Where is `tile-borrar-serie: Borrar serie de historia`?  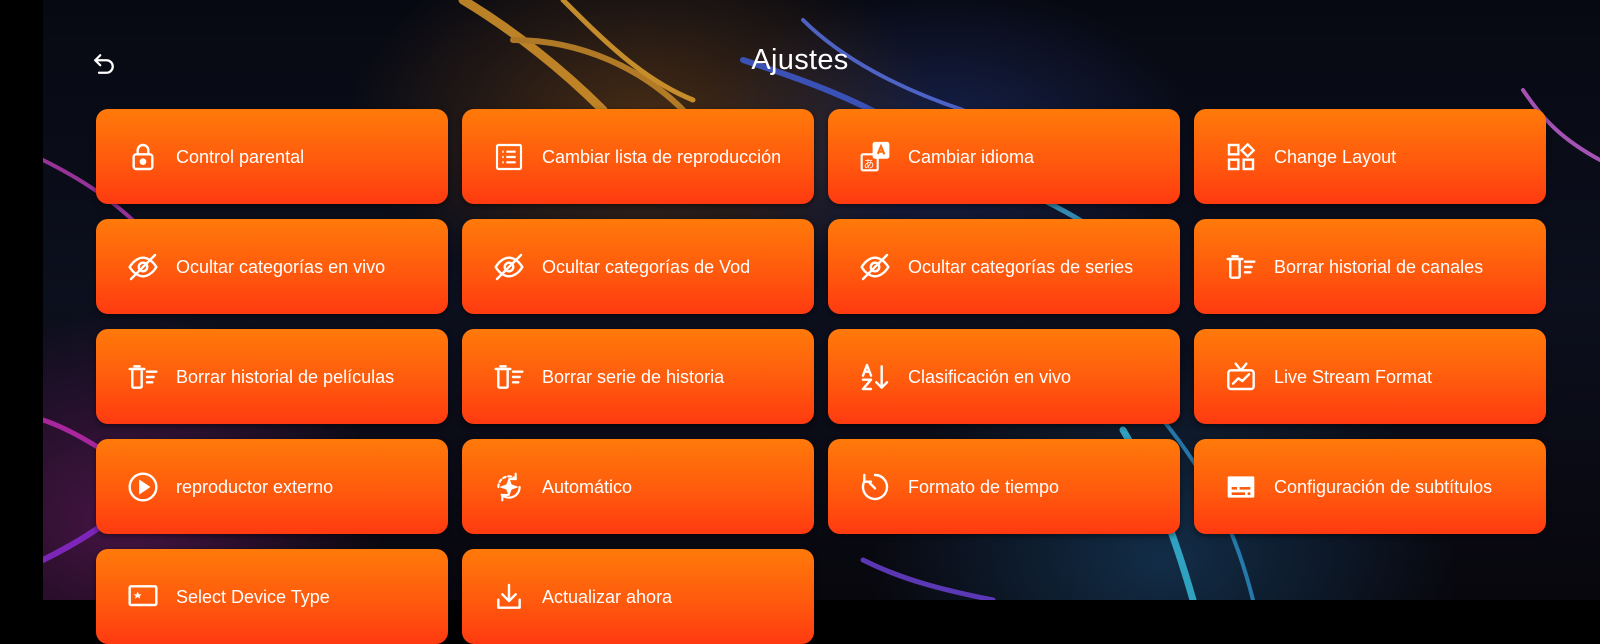
tile-borrar-serie: Borrar serie de historia is located at coordinates (638, 376).